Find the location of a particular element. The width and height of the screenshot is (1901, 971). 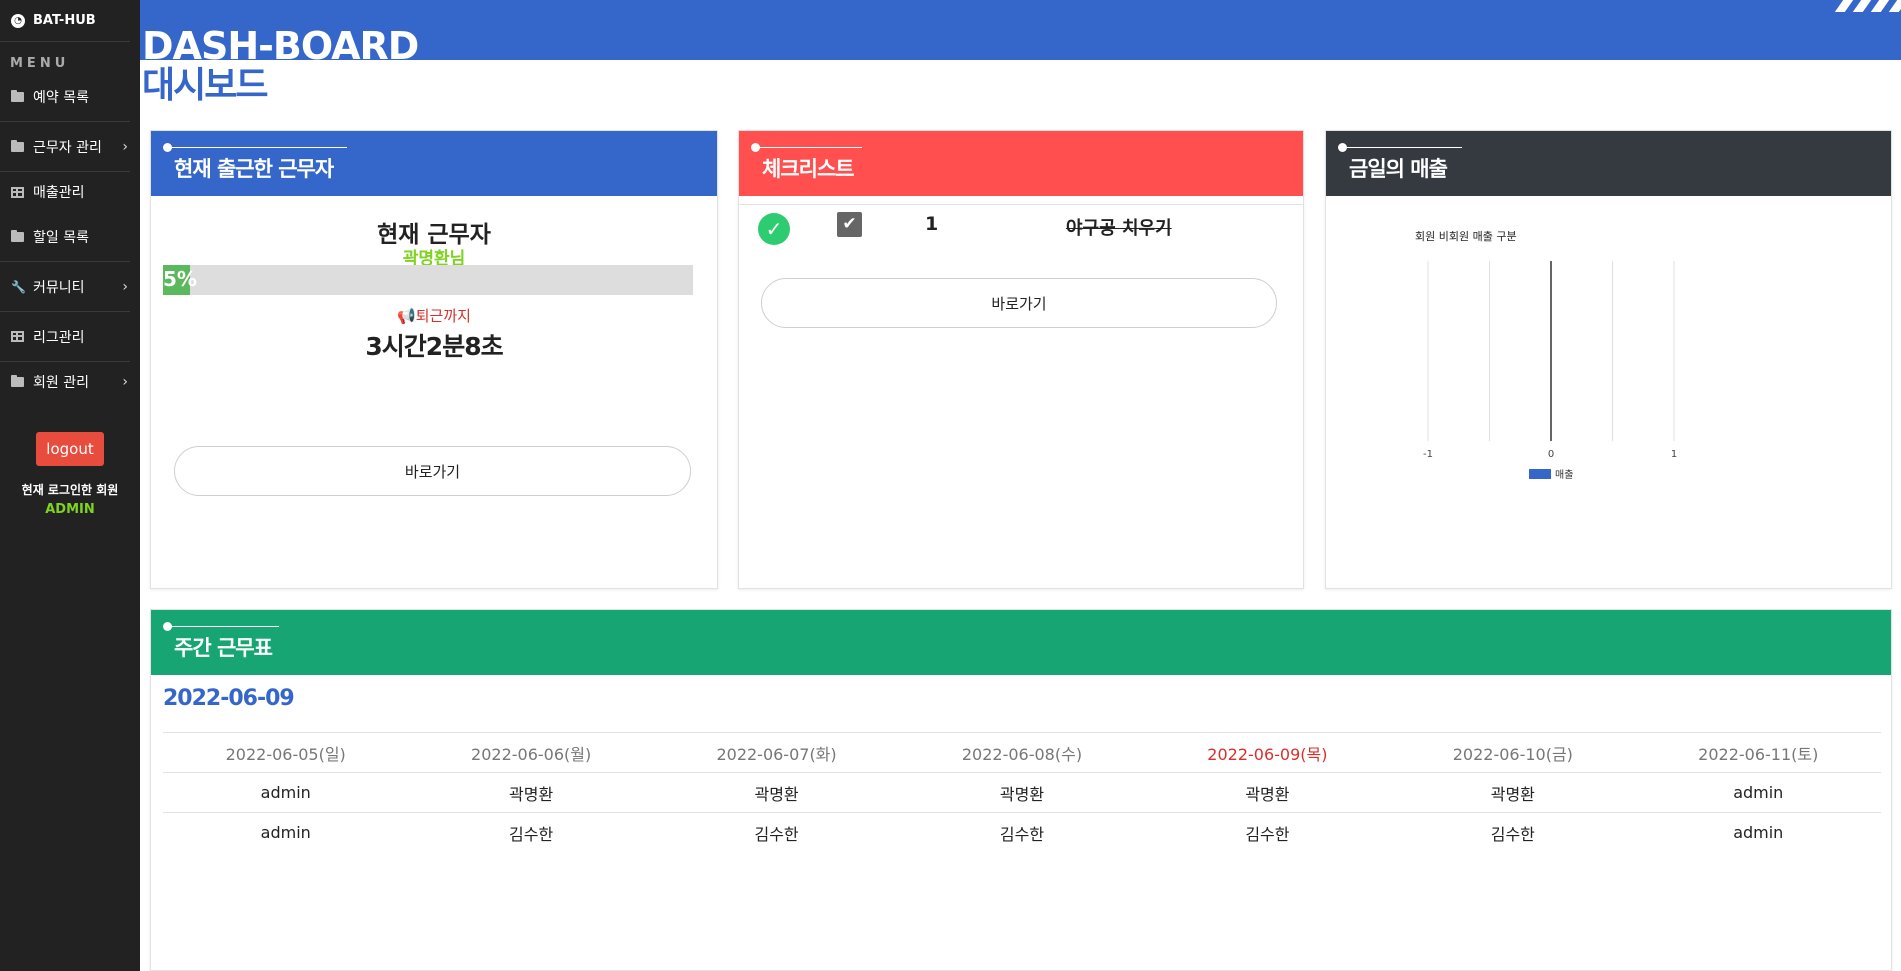

until-off-label: 📢퇴근까지 is located at coordinates (434, 315).